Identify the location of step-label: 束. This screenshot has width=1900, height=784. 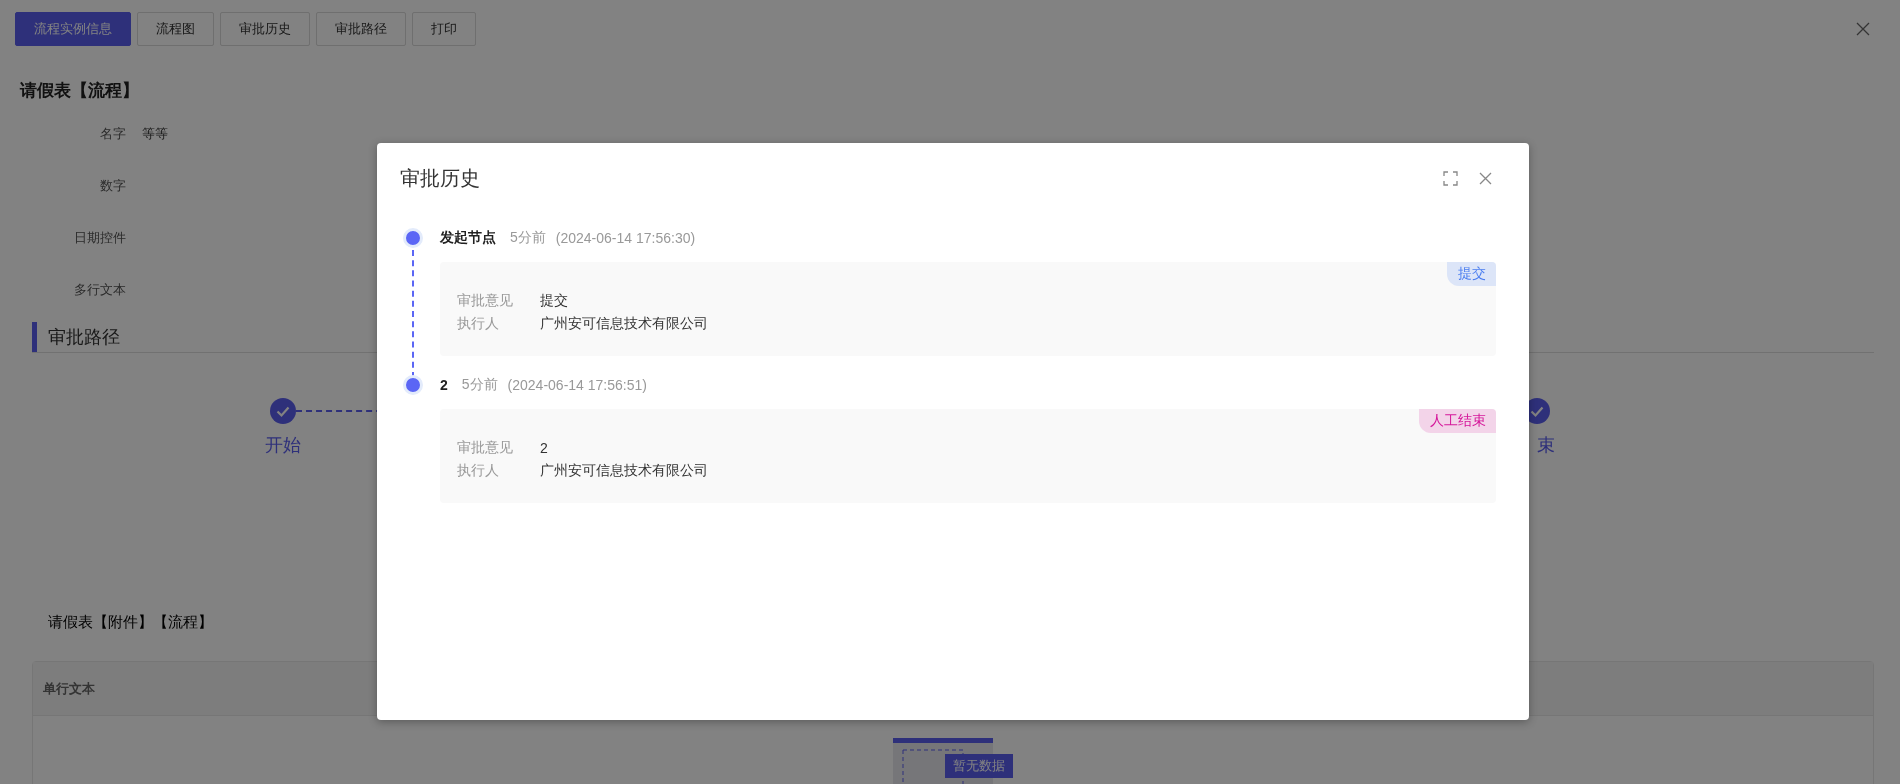
(1546, 445).